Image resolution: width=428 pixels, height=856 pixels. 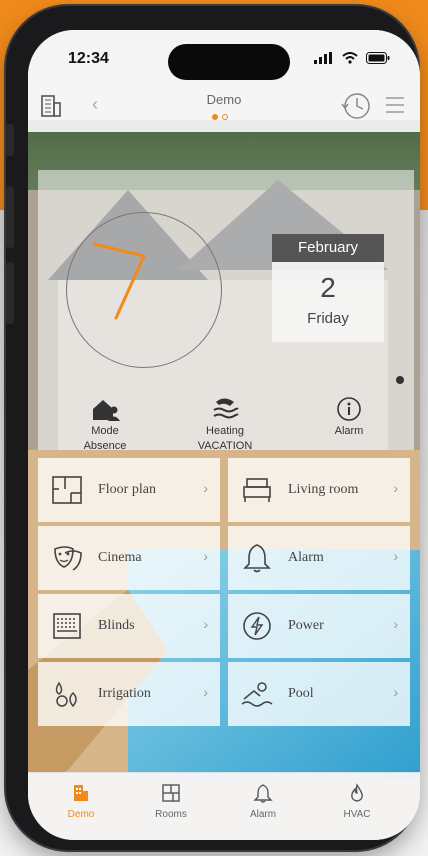 I want to click on building-icon, so click(x=81, y=793).